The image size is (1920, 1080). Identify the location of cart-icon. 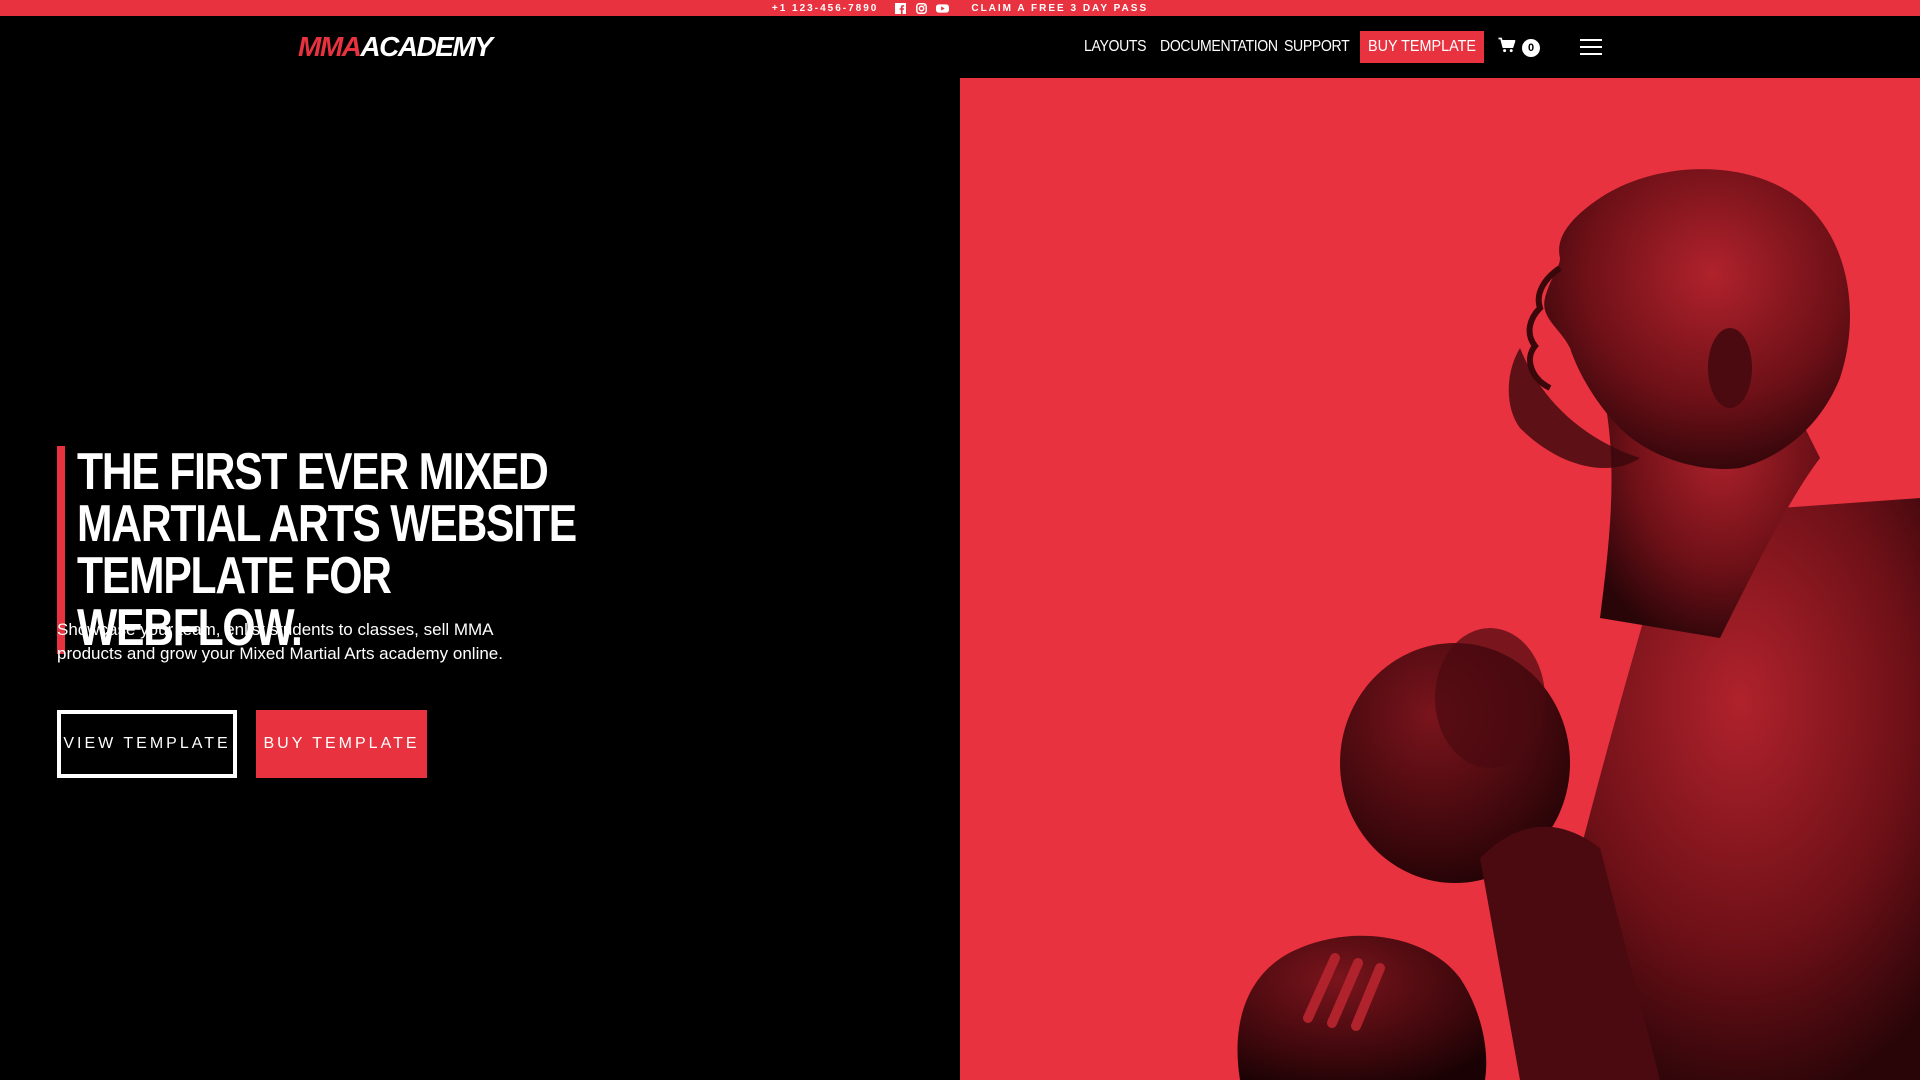
(1507, 47).